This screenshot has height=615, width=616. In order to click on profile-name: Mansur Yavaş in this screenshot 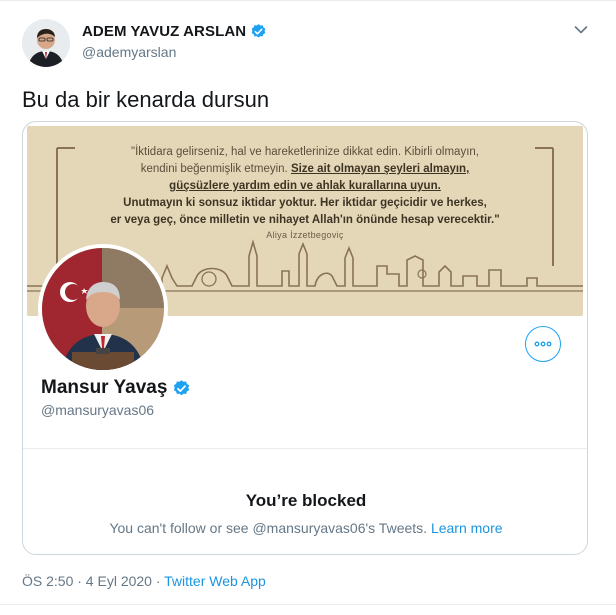, I will do `click(104, 388)`.